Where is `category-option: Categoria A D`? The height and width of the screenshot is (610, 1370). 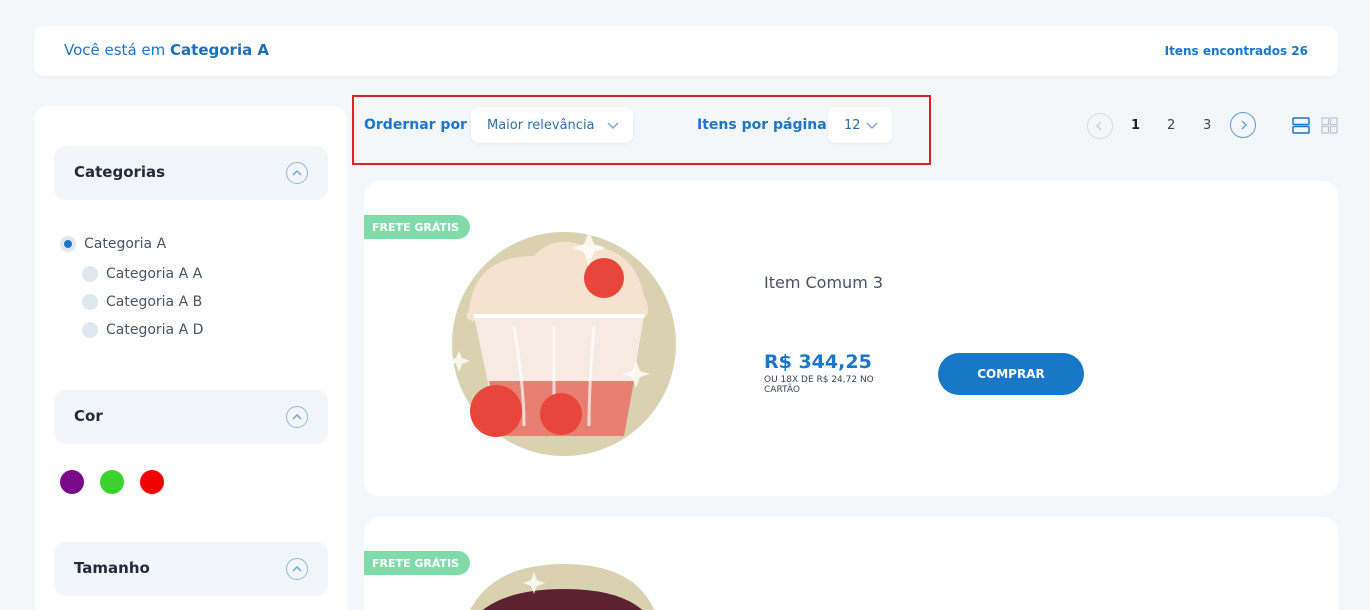
category-option: Categoria A D is located at coordinates (142, 330).